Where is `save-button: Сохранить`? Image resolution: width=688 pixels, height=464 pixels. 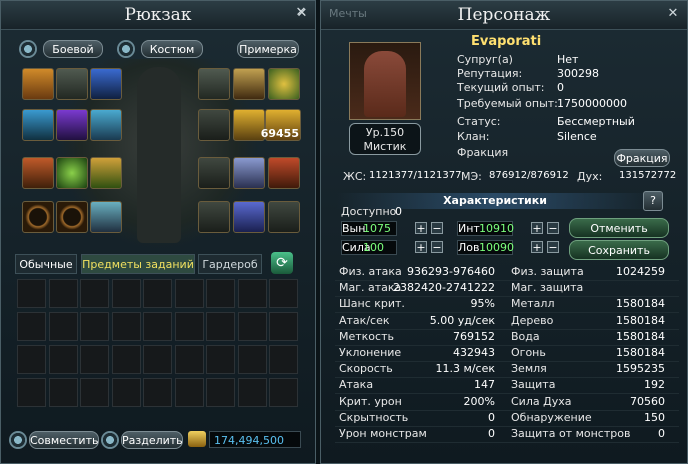 save-button: Сохранить is located at coordinates (619, 250).